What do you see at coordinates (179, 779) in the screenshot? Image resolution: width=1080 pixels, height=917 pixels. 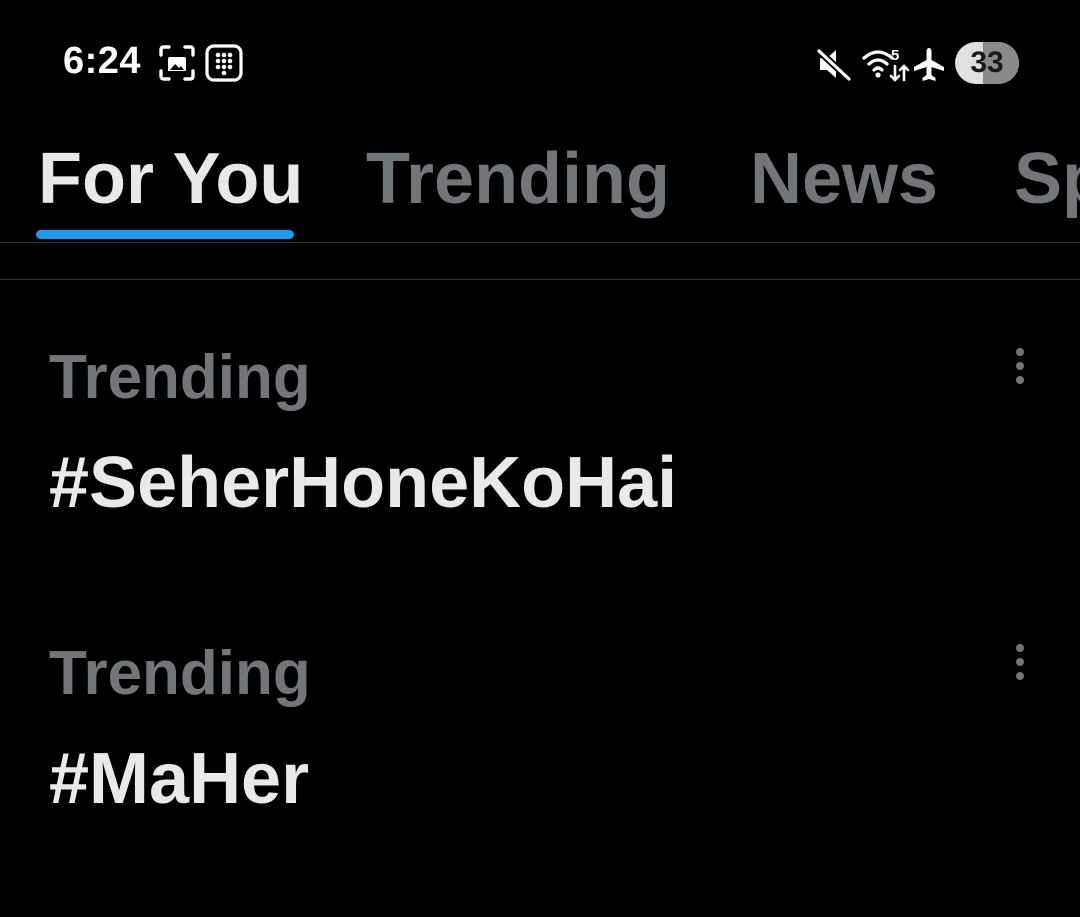 I see `trend-title: #MaHer` at bounding box center [179, 779].